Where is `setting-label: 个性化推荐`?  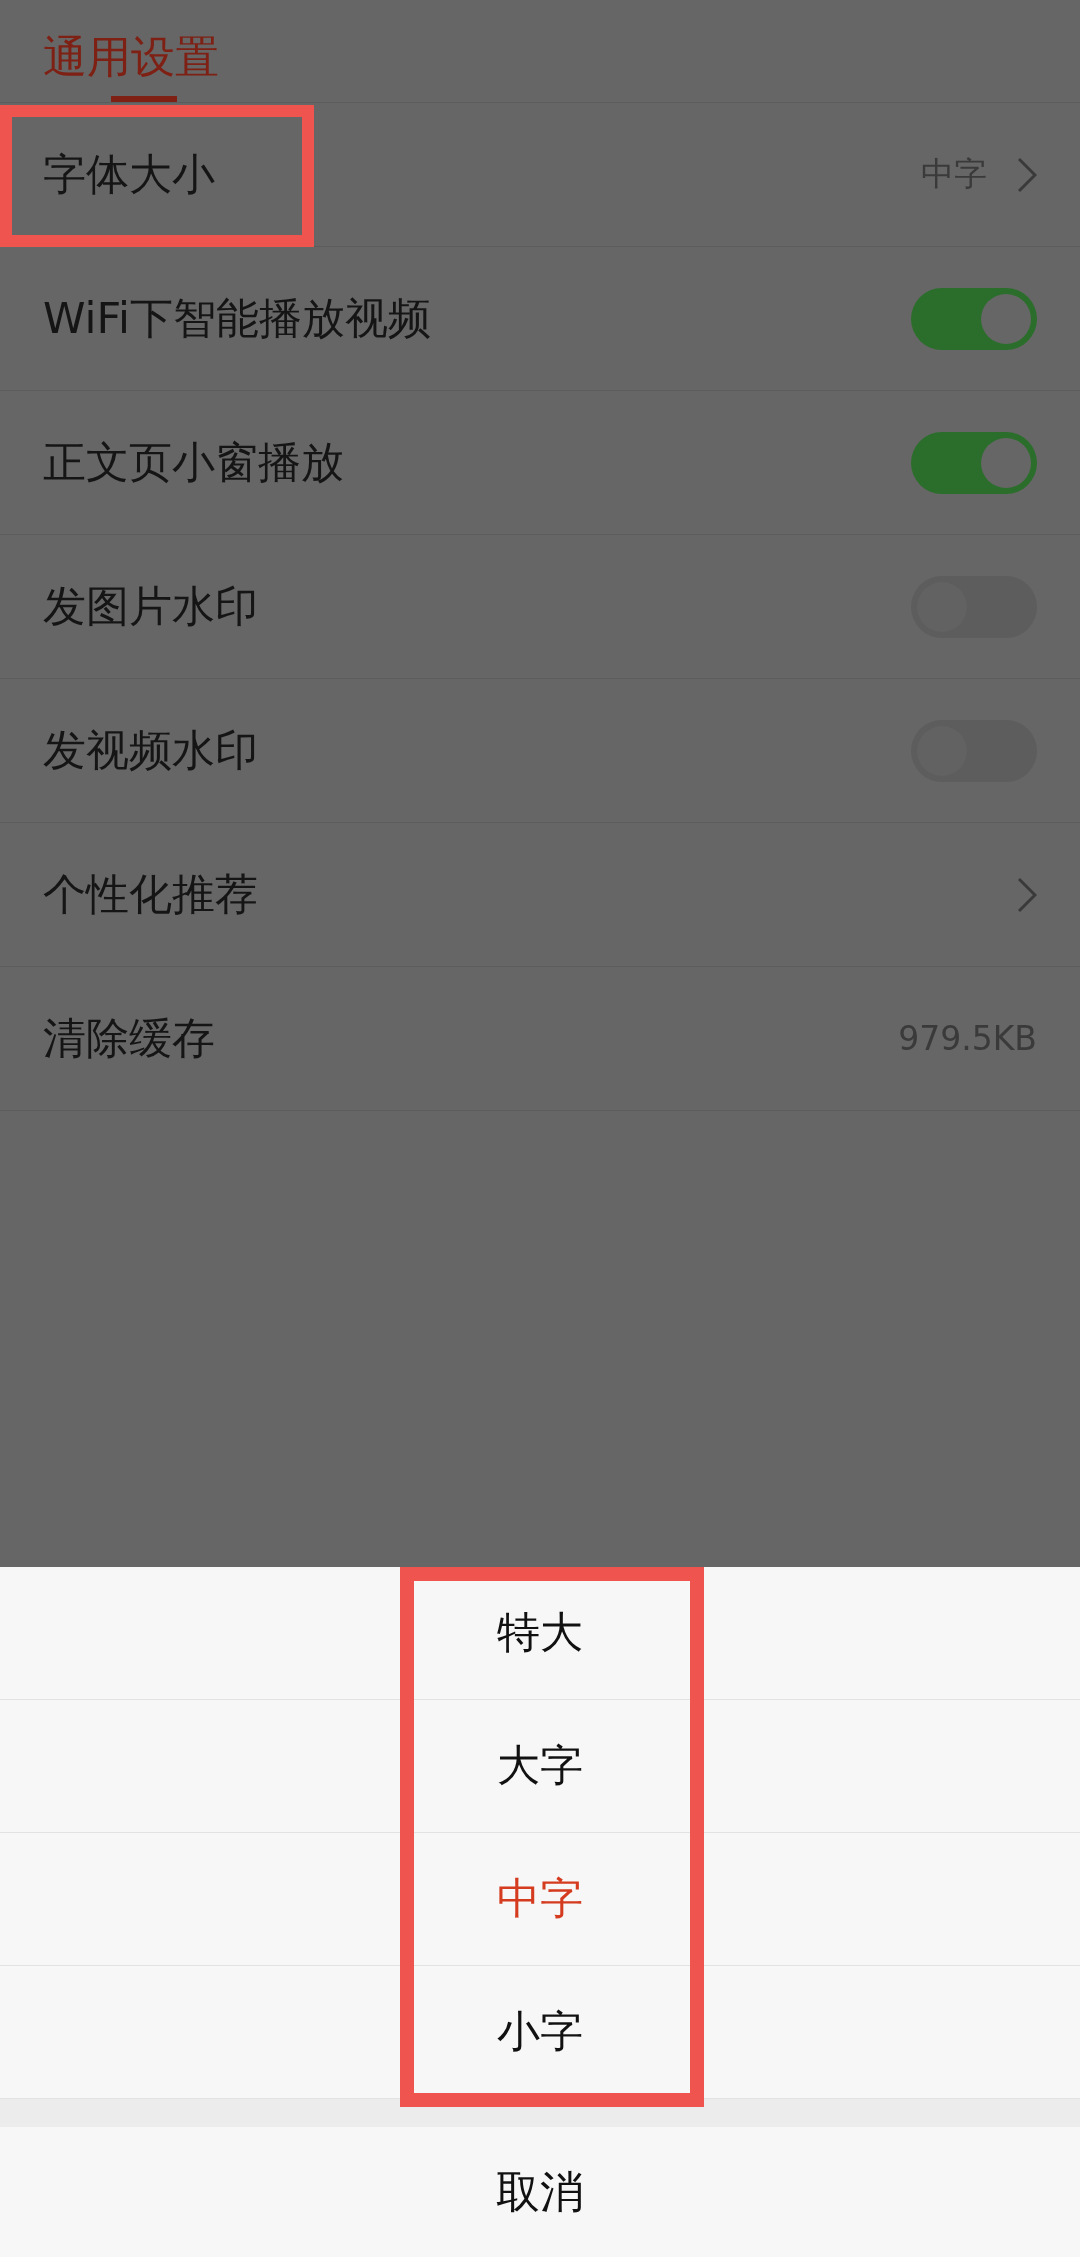
setting-label: 个性化推荐 is located at coordinates (150, 894).